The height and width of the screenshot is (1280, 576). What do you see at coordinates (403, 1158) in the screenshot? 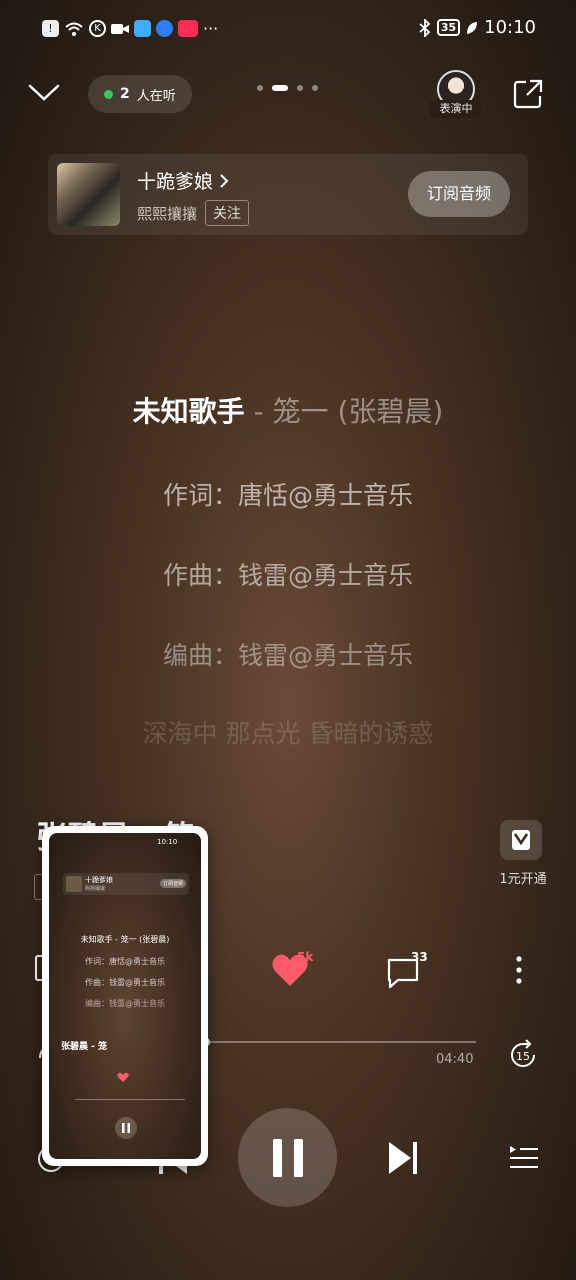
I see `next-icon` at bounding box center [403, 1158].